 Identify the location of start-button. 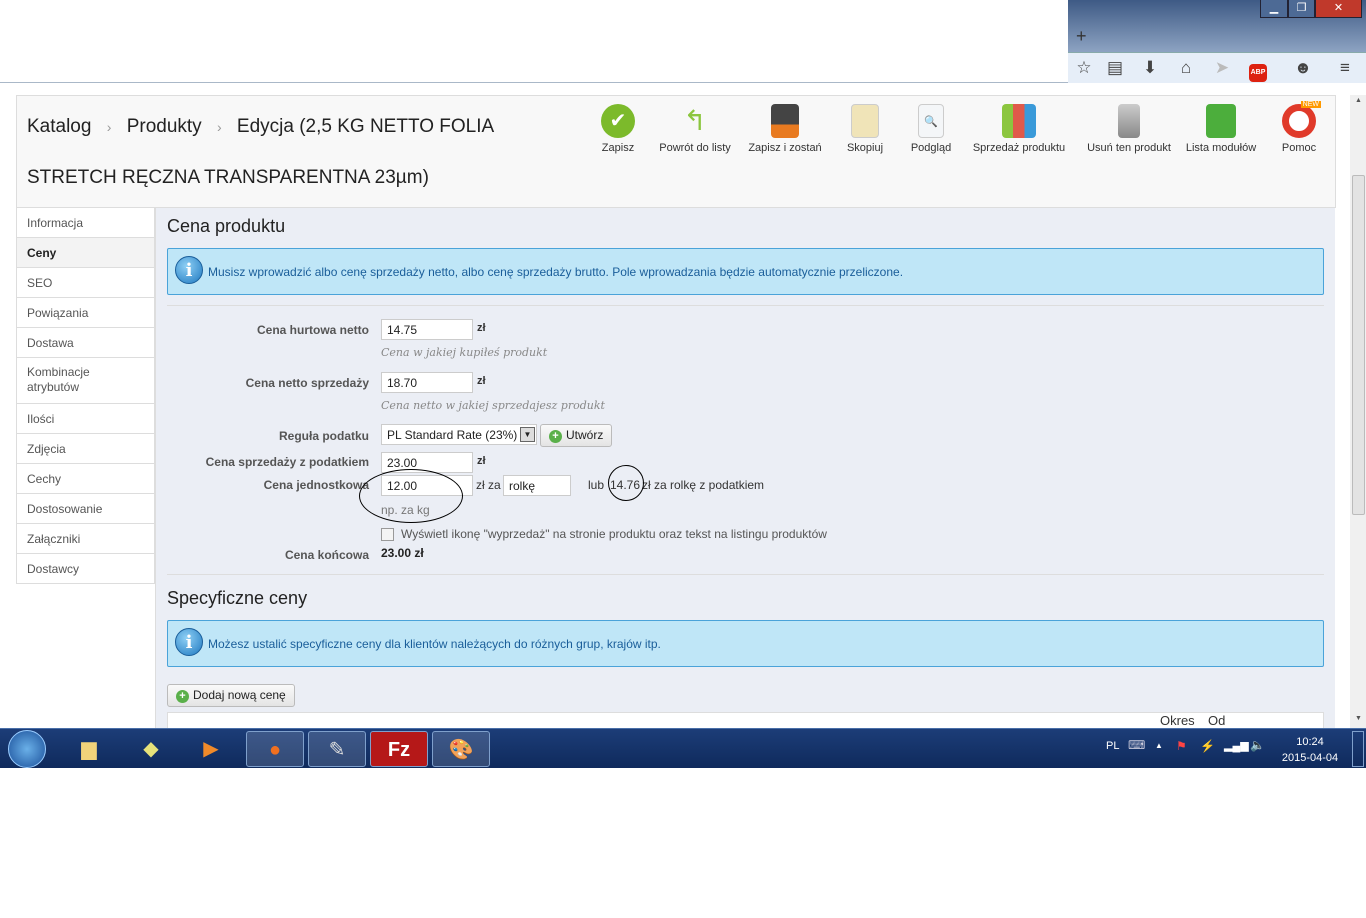
(27, 749).